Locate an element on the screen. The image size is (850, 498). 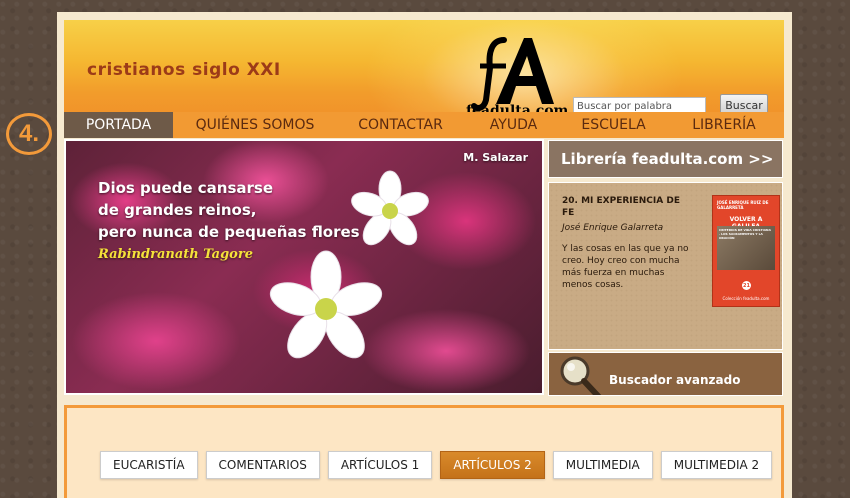
book-collection: Colección feadulta.com is located at coordinates (746, 298).